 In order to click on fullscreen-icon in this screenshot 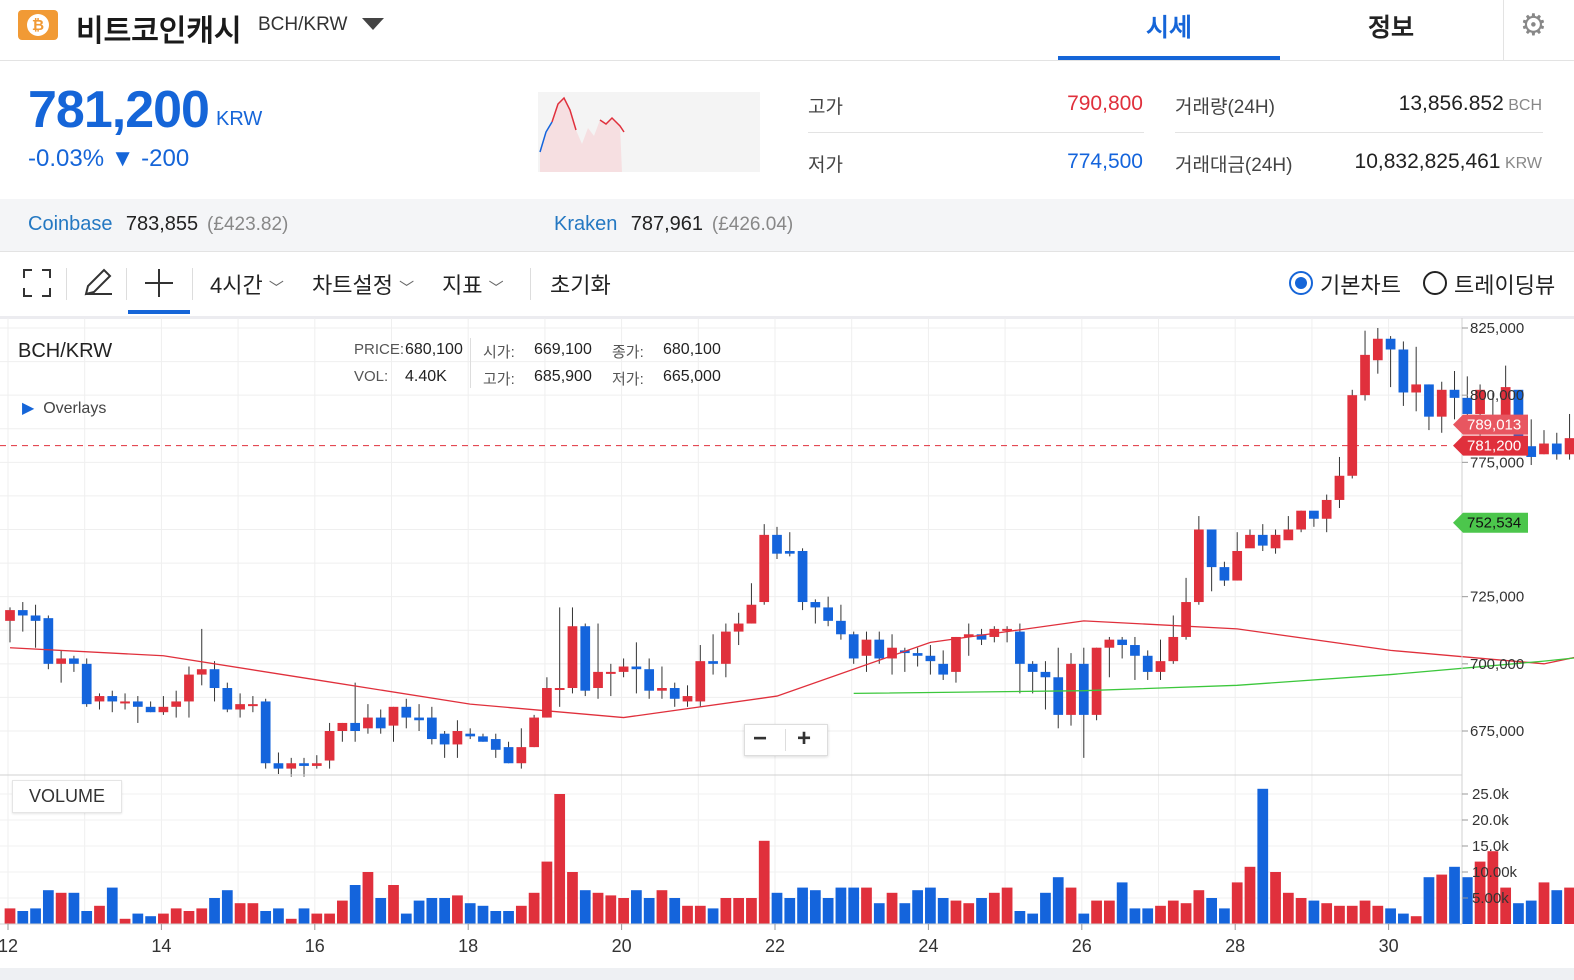, I will do `click(37, 285)`.